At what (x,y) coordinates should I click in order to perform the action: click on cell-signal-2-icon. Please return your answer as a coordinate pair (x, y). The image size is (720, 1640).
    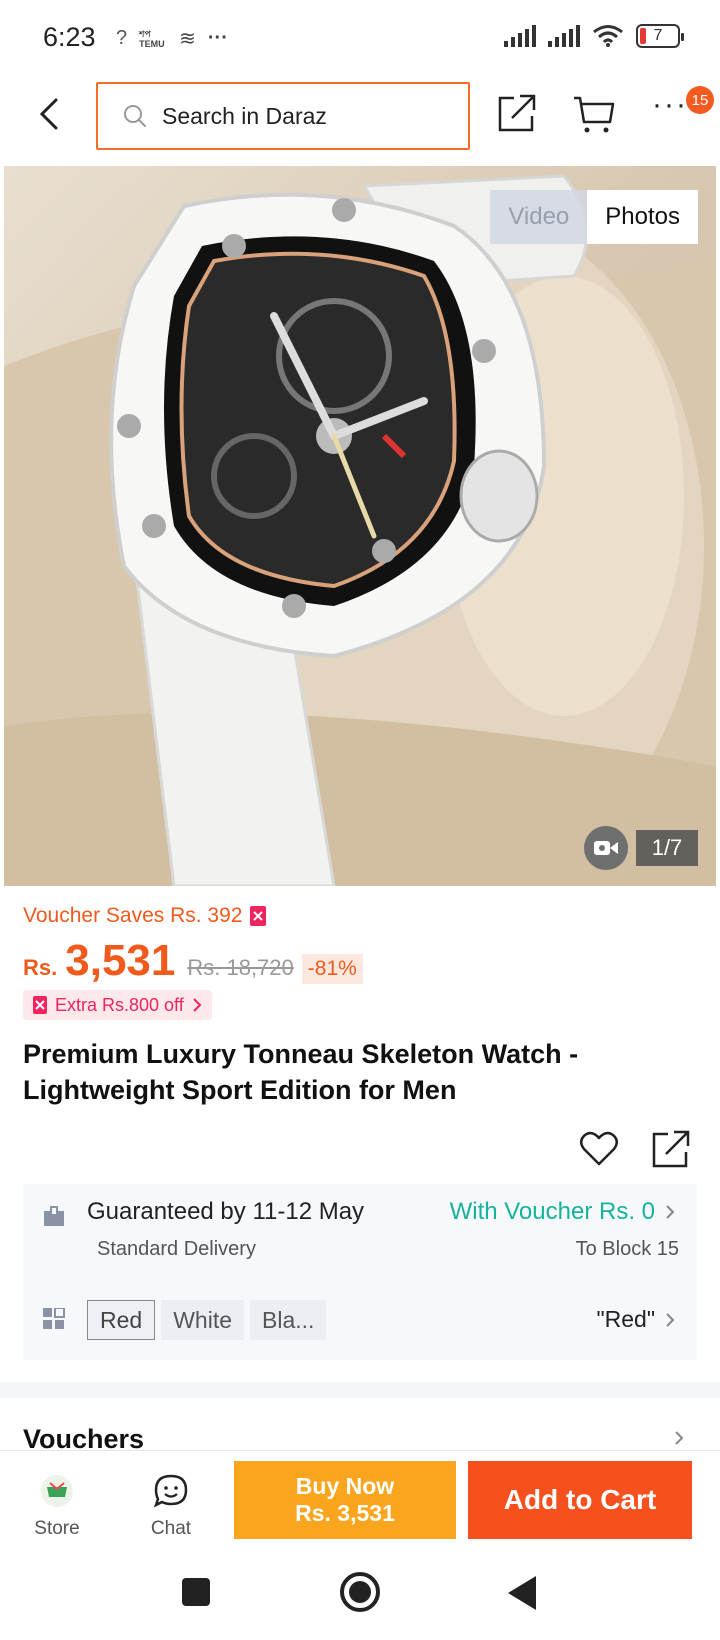
    Looking at the image, I should click on (564, 36).